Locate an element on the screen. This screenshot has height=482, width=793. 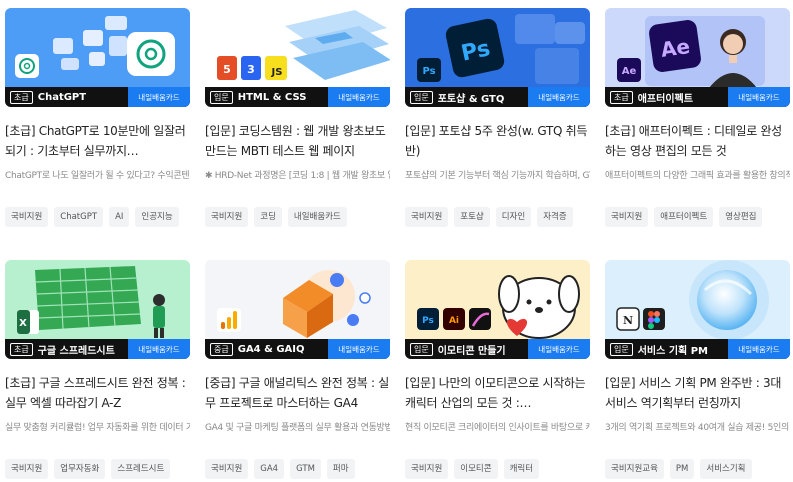
tag-list: 국비지원 이모티콘 캐릭터 is located at coordinates (497, 469).